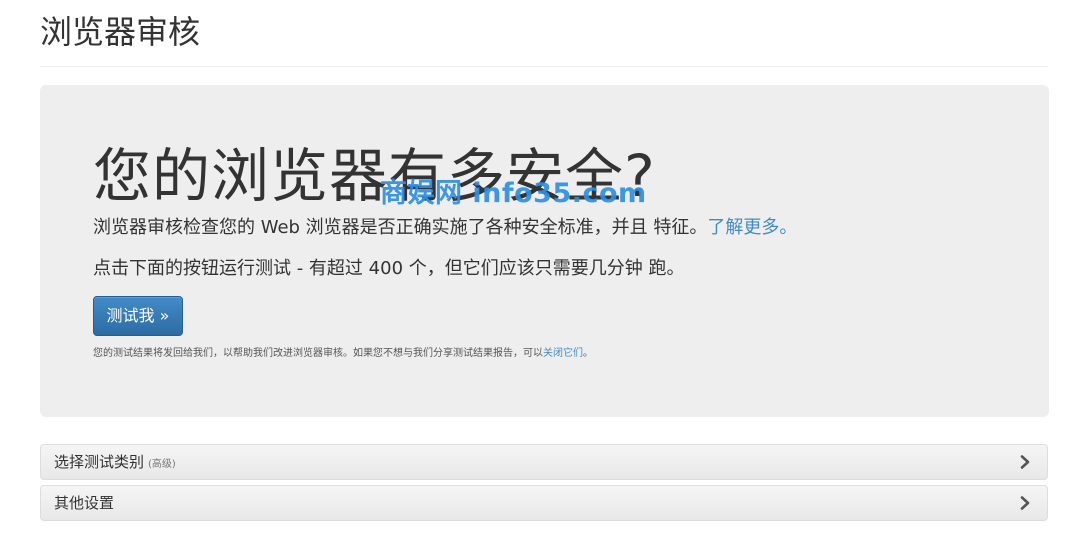 The image size is (1080, 545). Describe the element at coordinates (162, 464) in the screenshot. I see `panel-sublabel: (高级)` at that location.